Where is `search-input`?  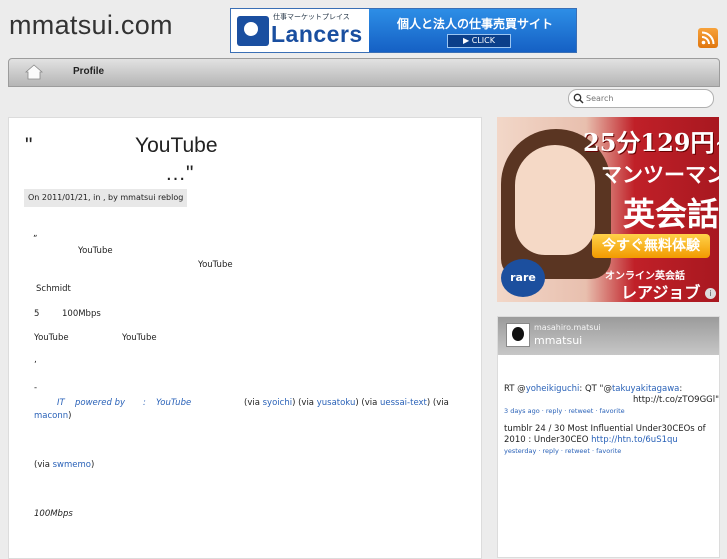
search-input is located at coordinates (646, 98).